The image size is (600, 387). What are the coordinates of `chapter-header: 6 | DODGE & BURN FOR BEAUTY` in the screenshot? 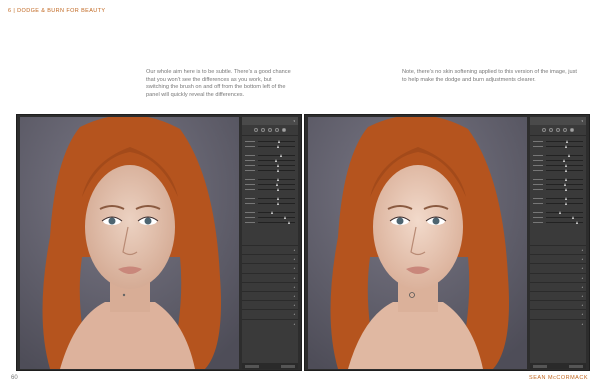 It's located at (57, 11).